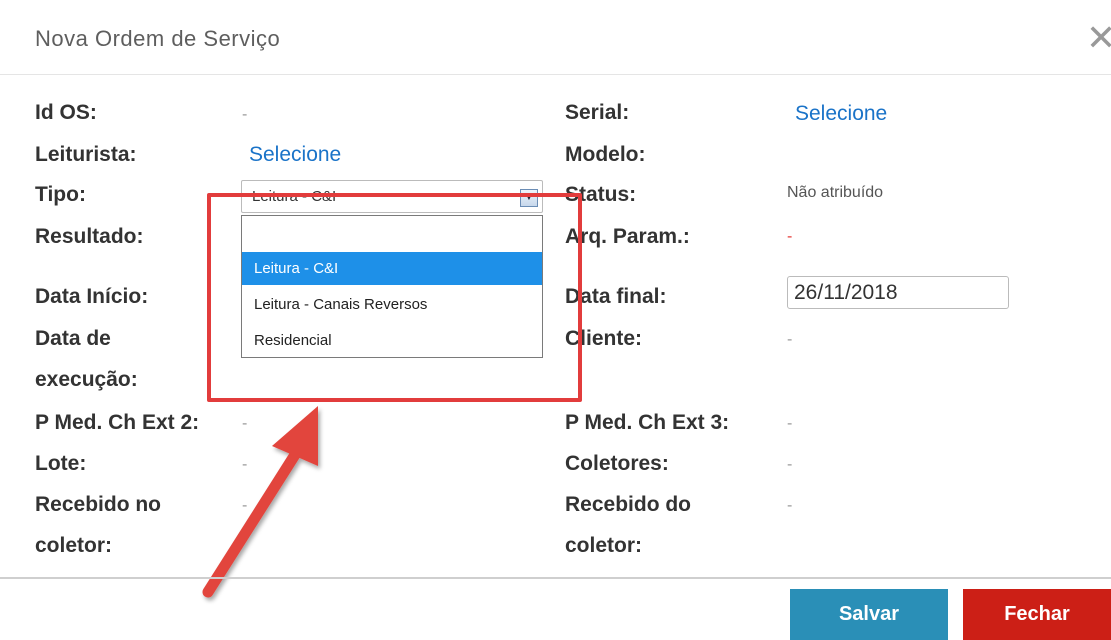 This screenshot has height=640, width=1111. Describe the element at coordinates (628, 504) in the screenshot. I see `recebido-do-coletor-label-line1: Recebido do` at that location.